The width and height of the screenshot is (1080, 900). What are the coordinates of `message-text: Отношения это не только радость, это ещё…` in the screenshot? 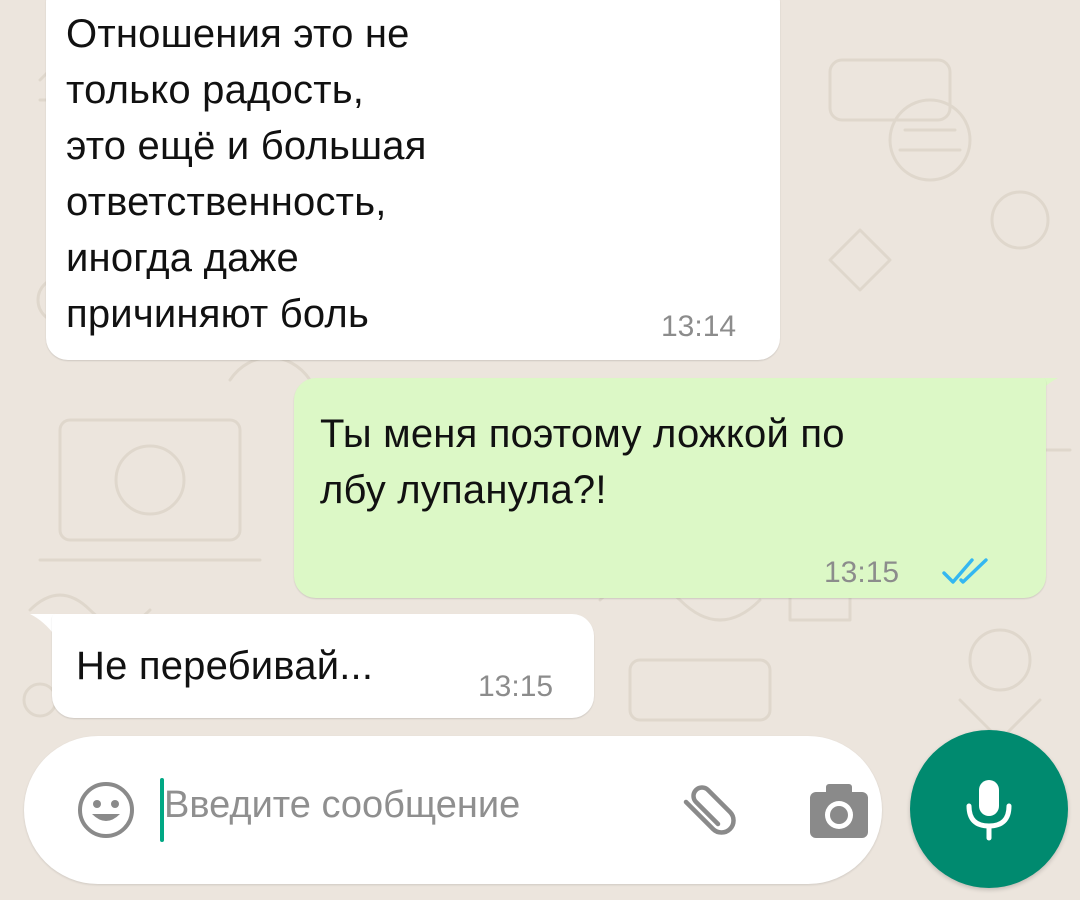 It's located at (246, 174).